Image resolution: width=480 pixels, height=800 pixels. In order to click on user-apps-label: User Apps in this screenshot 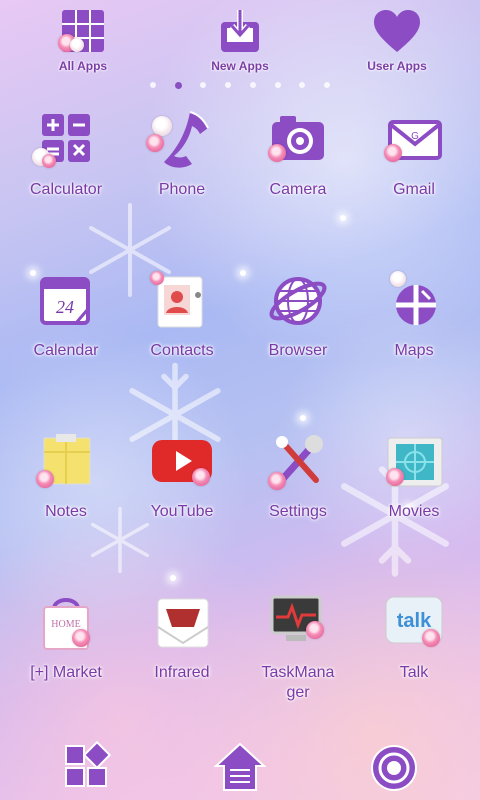, I will do `click(397, 66)`.